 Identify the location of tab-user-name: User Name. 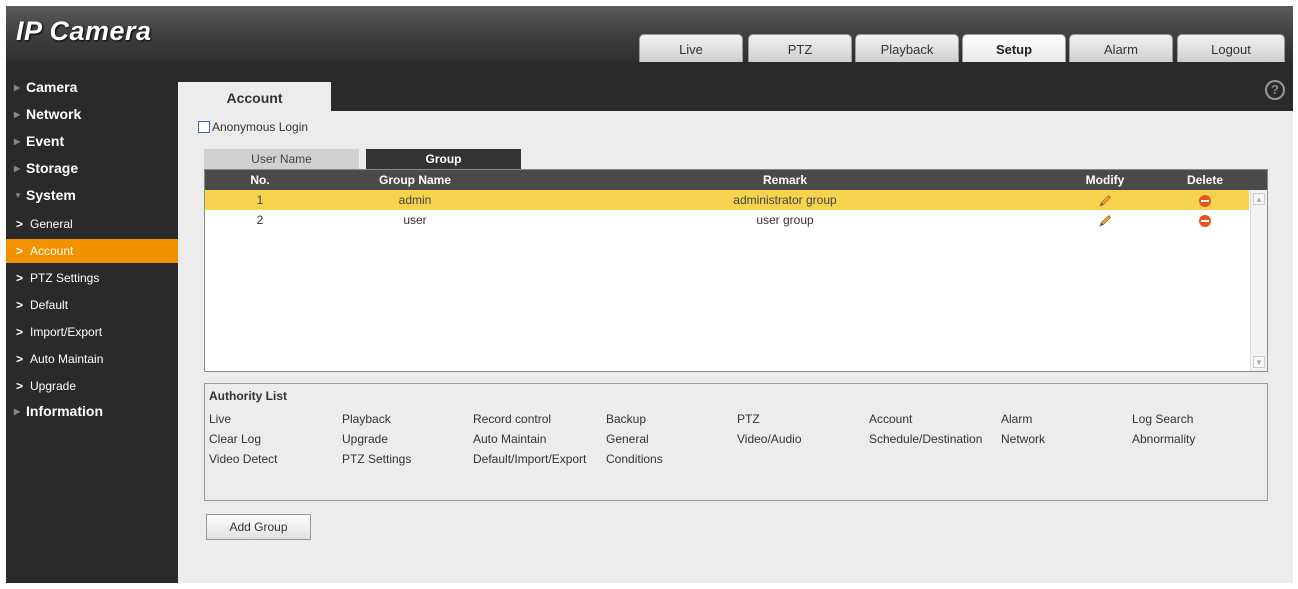
(281, 159).